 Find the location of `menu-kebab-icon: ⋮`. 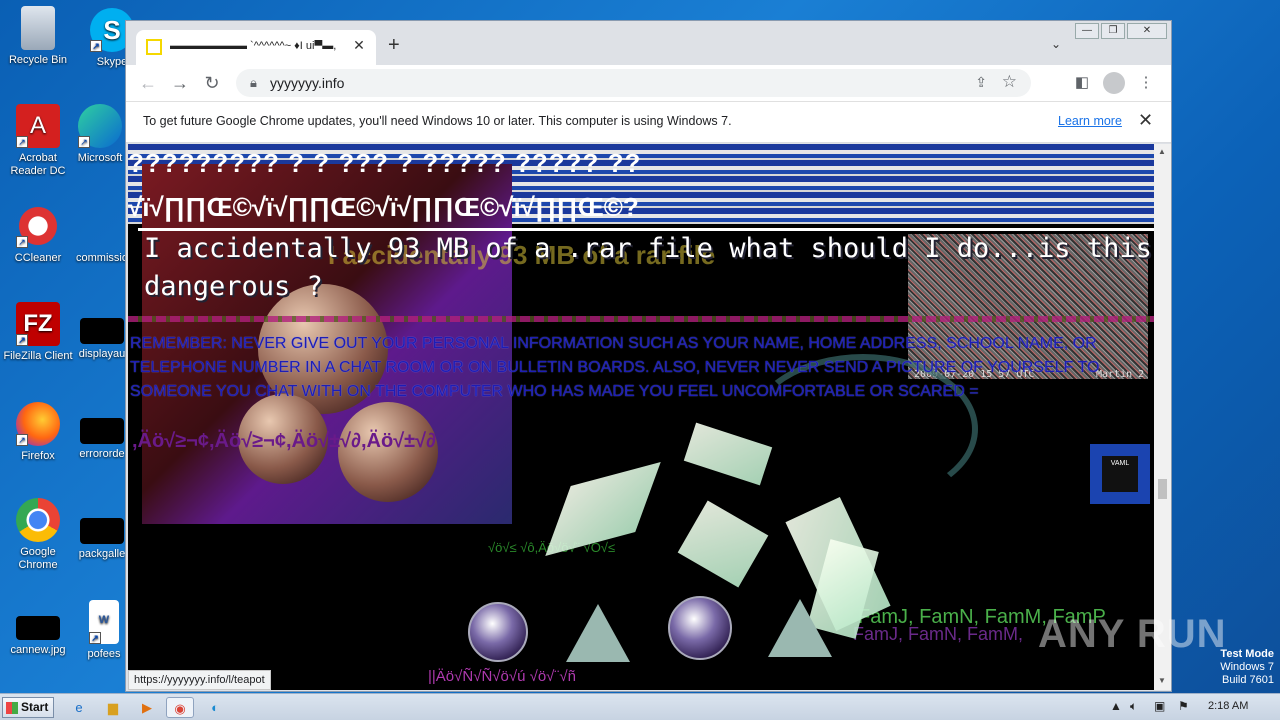

menu-kebab-icon: ⋮ is located at coordinates (1146, 83).